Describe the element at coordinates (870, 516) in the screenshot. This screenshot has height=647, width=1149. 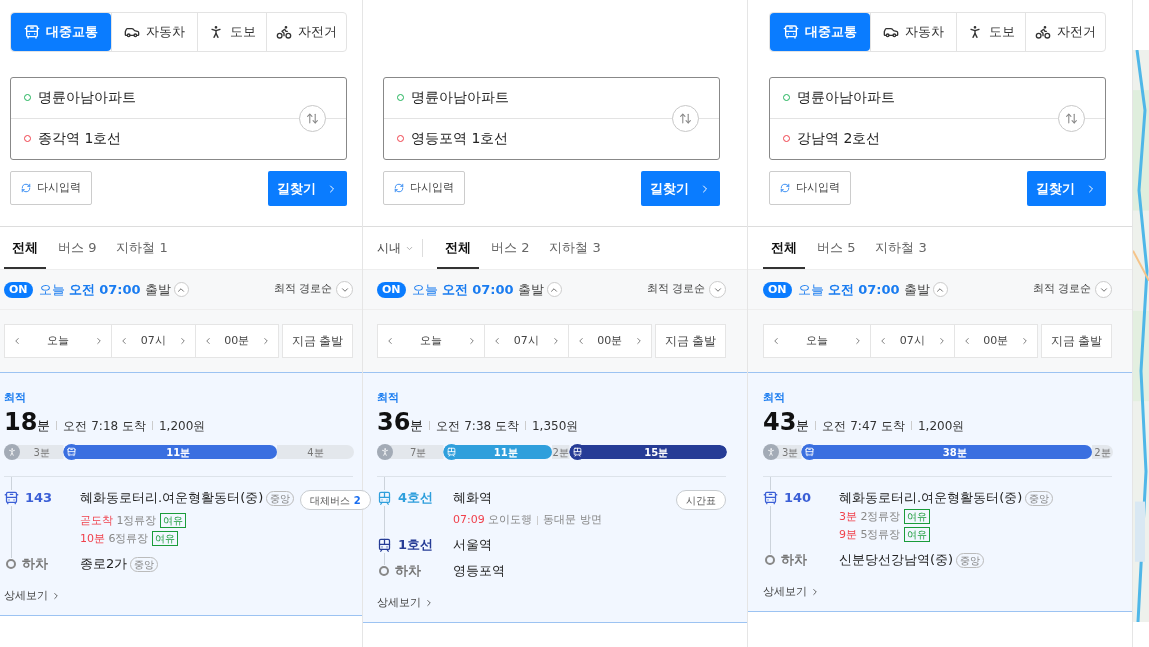
I see `arrival-info: 3분 2정류장` at that location.